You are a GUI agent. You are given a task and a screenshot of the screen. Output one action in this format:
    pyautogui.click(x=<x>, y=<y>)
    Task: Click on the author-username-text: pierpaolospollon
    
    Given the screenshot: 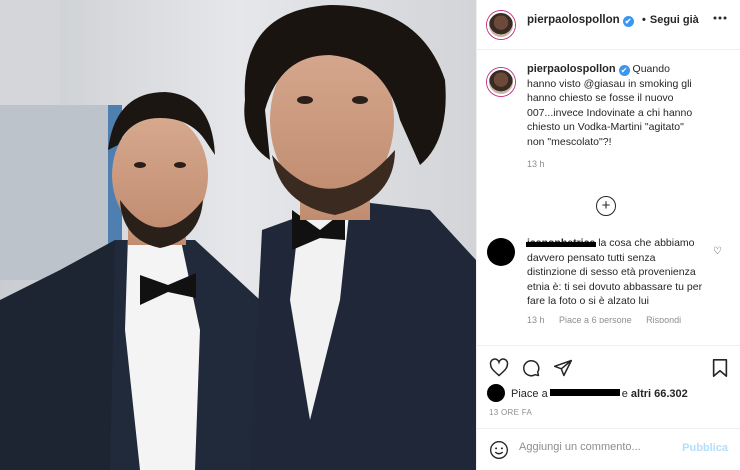 What is the action you would take?
    pyautogui.click(x=573, y=20)
    